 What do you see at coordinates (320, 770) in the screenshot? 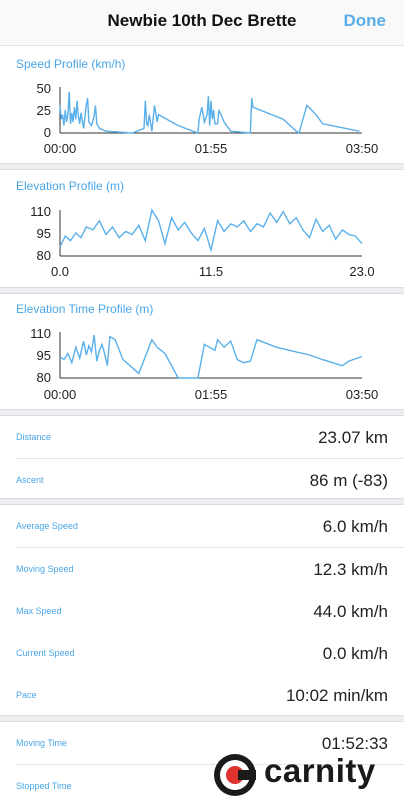
I see `watermark-text: carnity` at bounding box center [320, 770].